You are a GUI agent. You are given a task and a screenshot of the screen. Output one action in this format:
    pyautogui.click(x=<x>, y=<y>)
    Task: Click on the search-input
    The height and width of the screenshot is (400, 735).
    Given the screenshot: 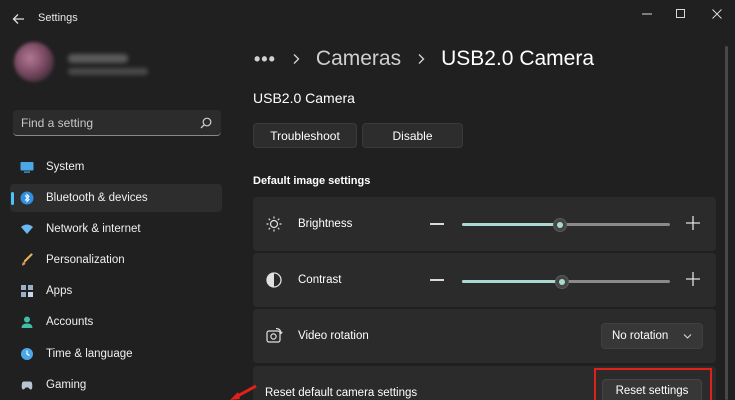 What is the action you would take?
    pyautogui.click(x=106, y=123)
    